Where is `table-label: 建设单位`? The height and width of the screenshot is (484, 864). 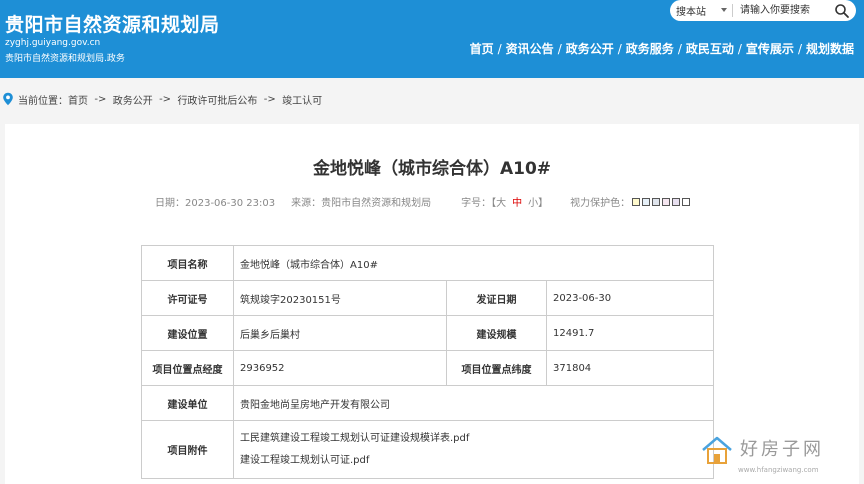
table-label: 建设单位 is located at coordinates (187, 403).